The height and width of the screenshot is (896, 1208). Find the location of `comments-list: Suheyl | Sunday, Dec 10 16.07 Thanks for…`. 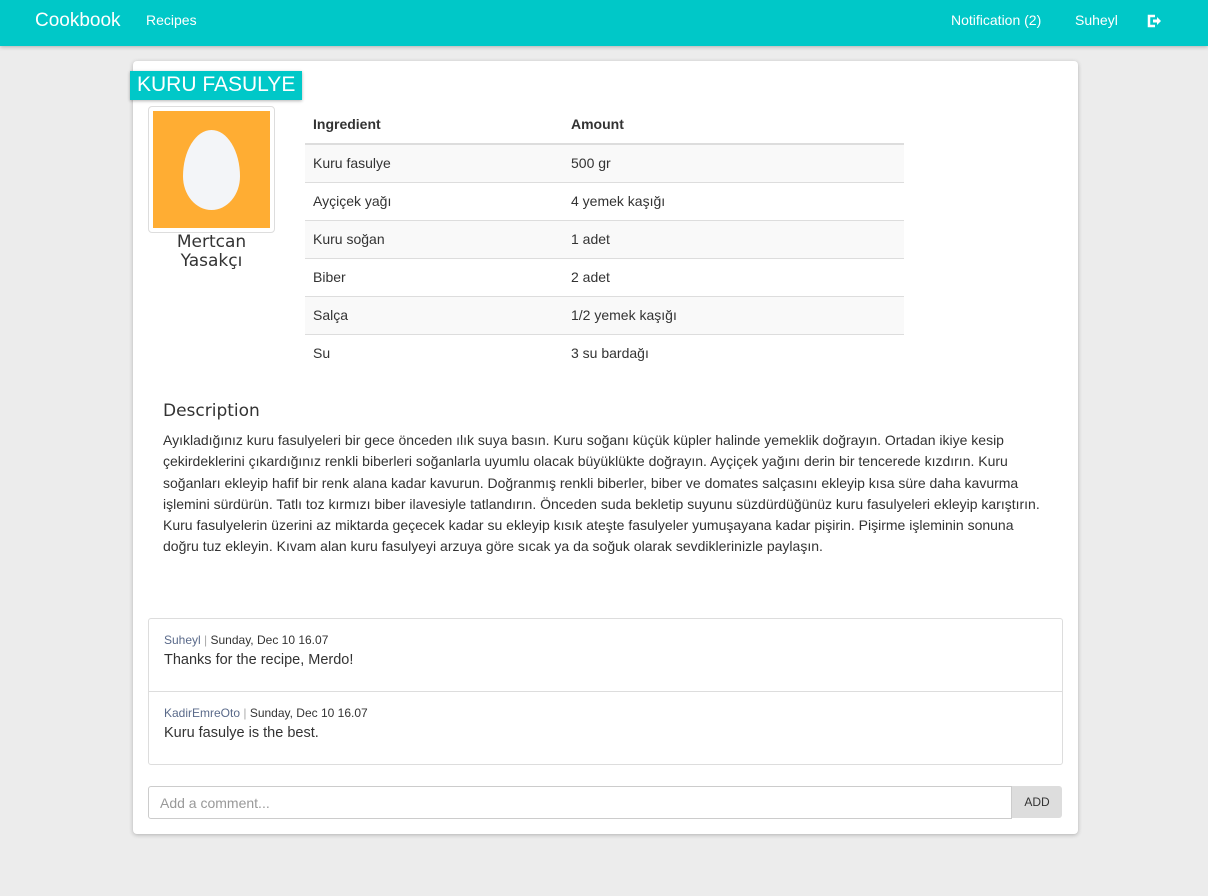

comments-list: Suheyl | Sunday, Dec 10 16.07 Thanks for… is located at coordinates (605, 691).